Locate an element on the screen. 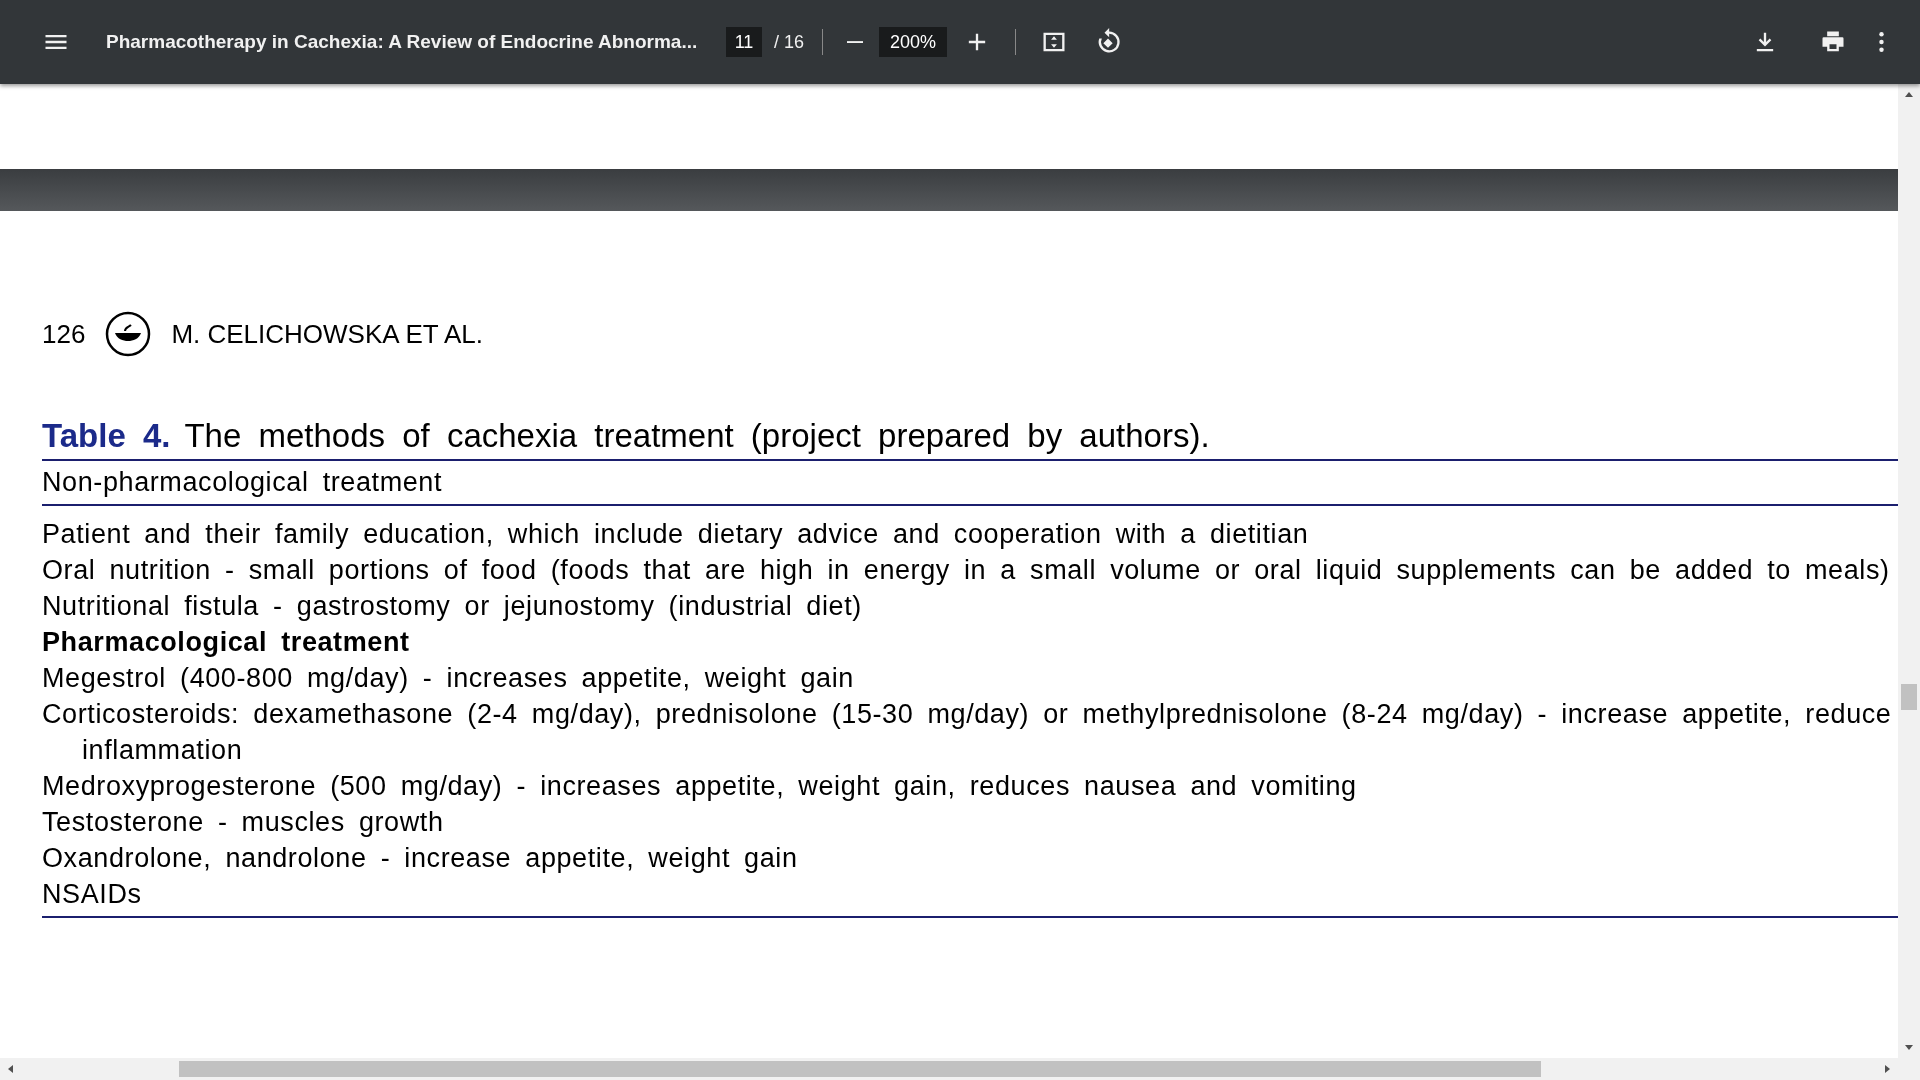 The height and width of the screenshot is (1080, 1920). horizontal-scrollbar is located at coordinates (949, 1069).